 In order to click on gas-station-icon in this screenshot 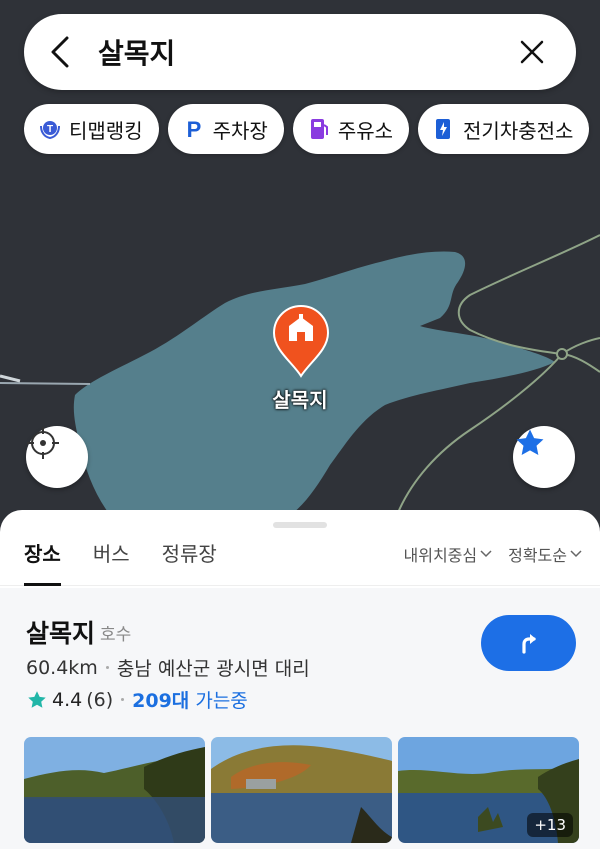, I will do `click(319, 129)`.